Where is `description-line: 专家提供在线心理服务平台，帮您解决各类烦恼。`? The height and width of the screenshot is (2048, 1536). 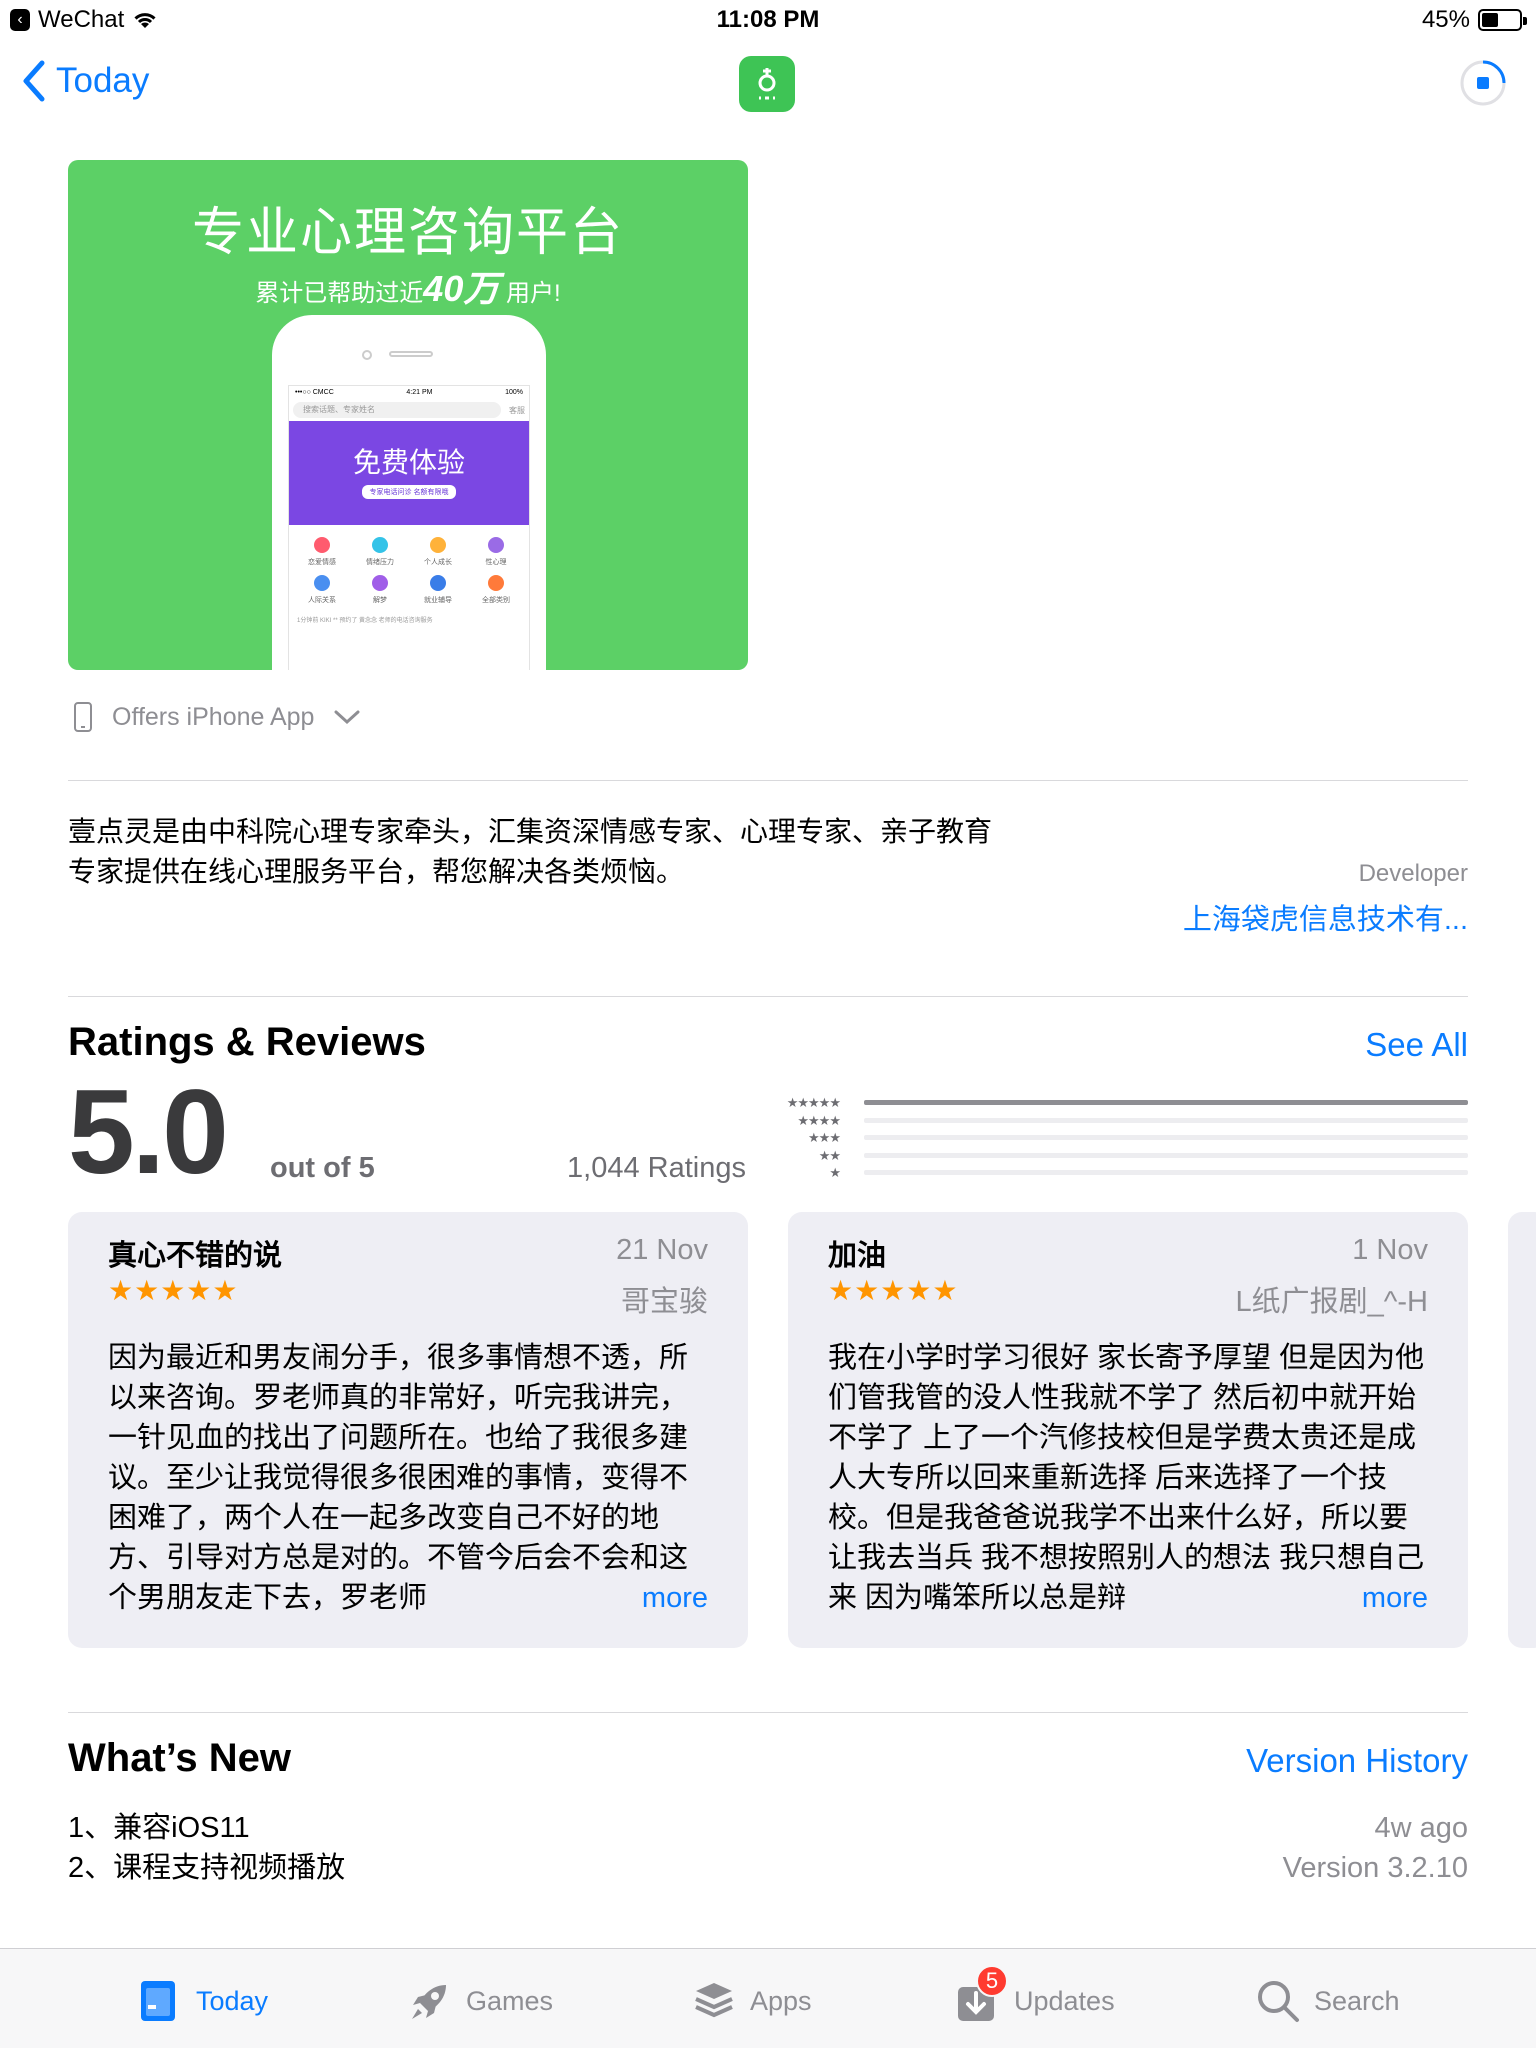 description-line: 专家提供在线心理服务平台，帮您解决各类烦恼。 is located at coordinates (376, 871).